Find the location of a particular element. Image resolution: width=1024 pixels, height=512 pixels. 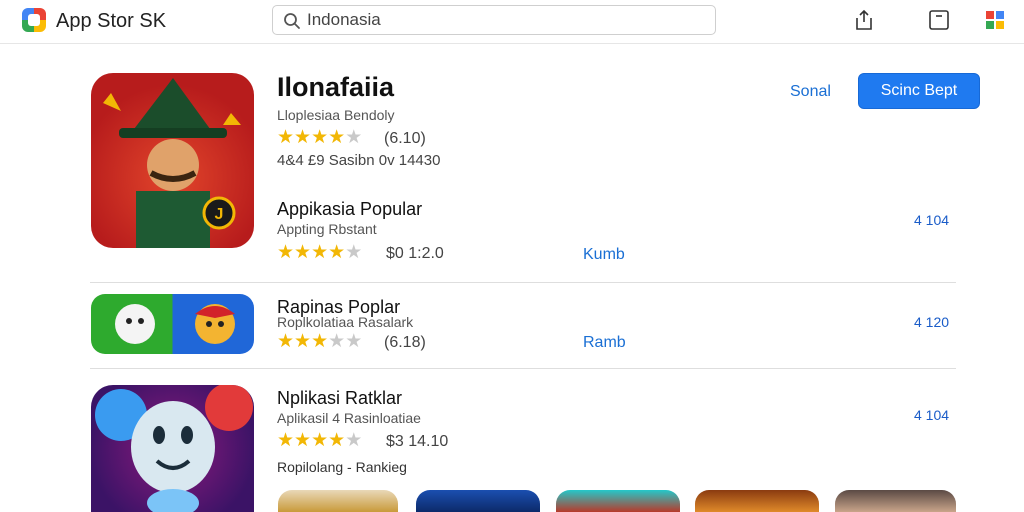

list-item-2-rank: 4 120 is located at coordinates (932, 322).